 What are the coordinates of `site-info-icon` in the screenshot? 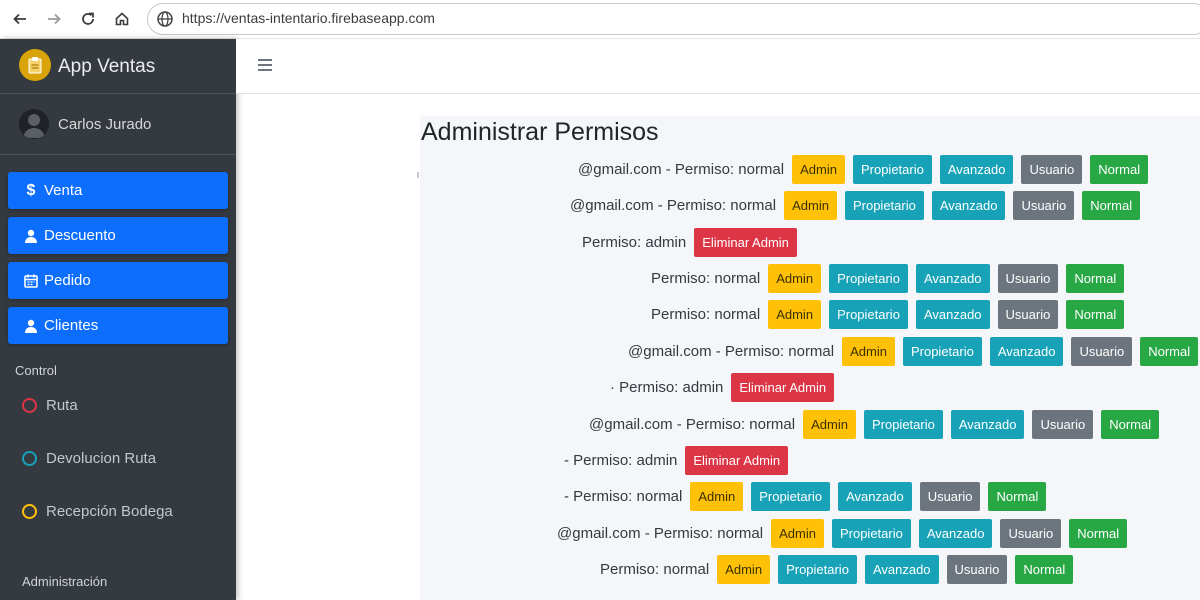 It's located at (165, 19).